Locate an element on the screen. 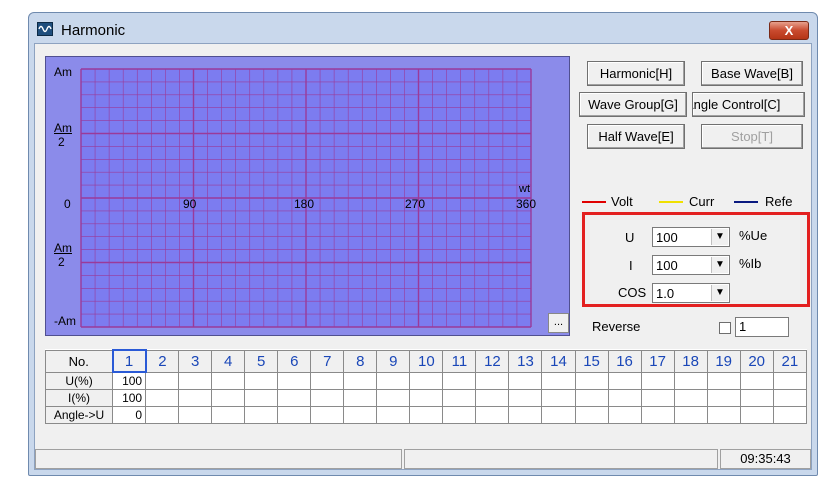 The height and width of the screenshot is (493, 834). column-header-11: 11 is located at coordinates (459, 361).